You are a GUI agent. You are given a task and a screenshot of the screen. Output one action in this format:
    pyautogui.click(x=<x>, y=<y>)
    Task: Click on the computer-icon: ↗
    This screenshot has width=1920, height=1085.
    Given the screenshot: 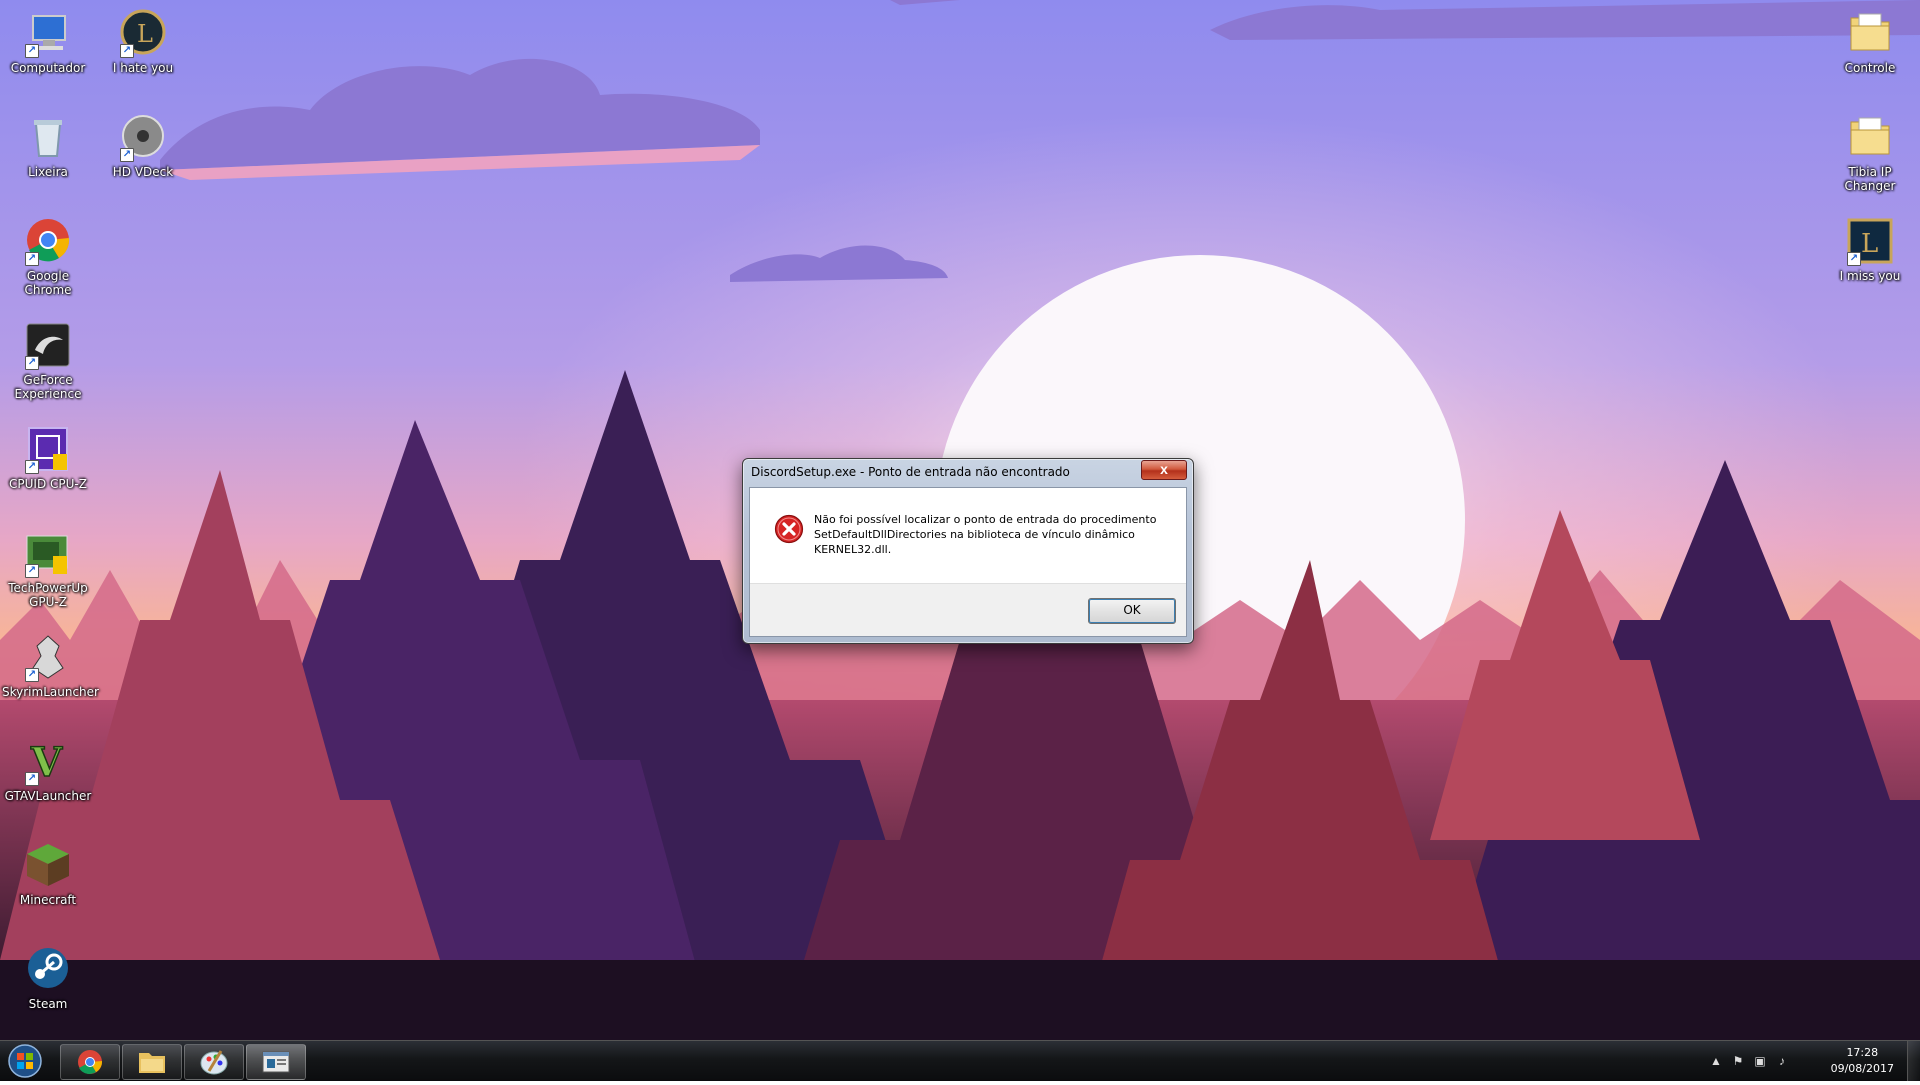 What is the action you would take?
    pyautogui.click(x=48, y=33)
    